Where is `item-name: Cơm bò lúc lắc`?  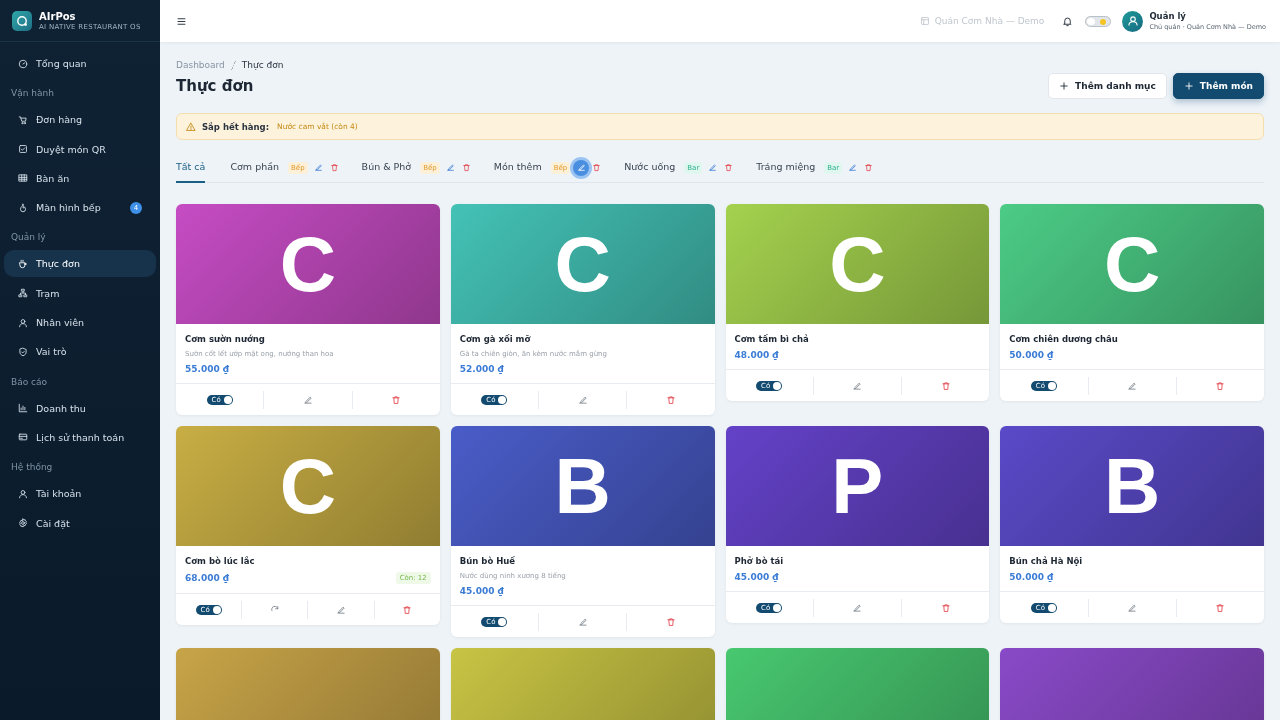 item-name: Cơm bò lúc lắc is located at coordinates (220, 561).